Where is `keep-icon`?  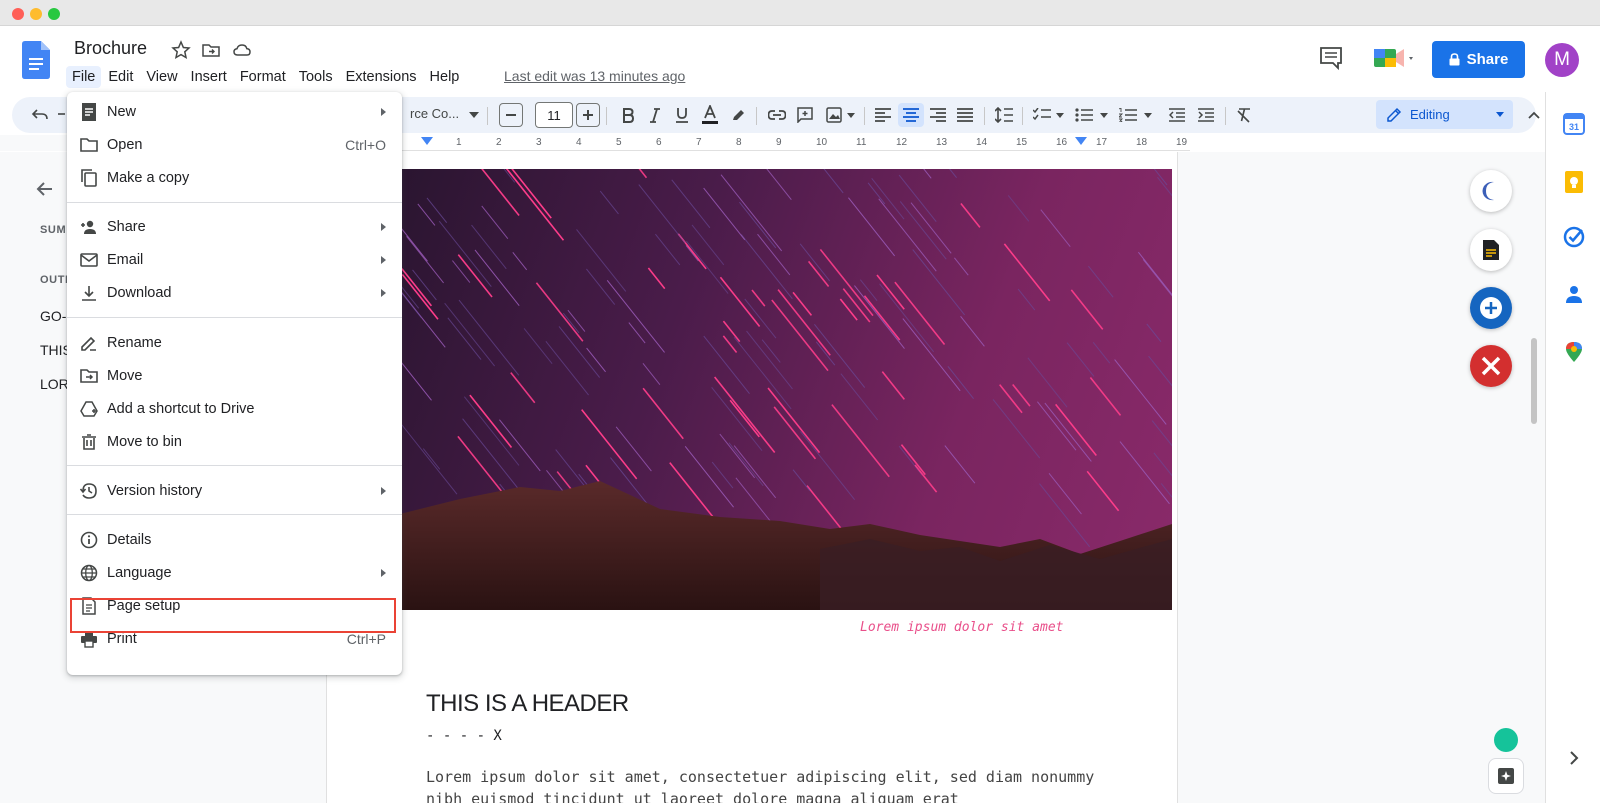 keep-icon is located at coordinates (1574, 182).